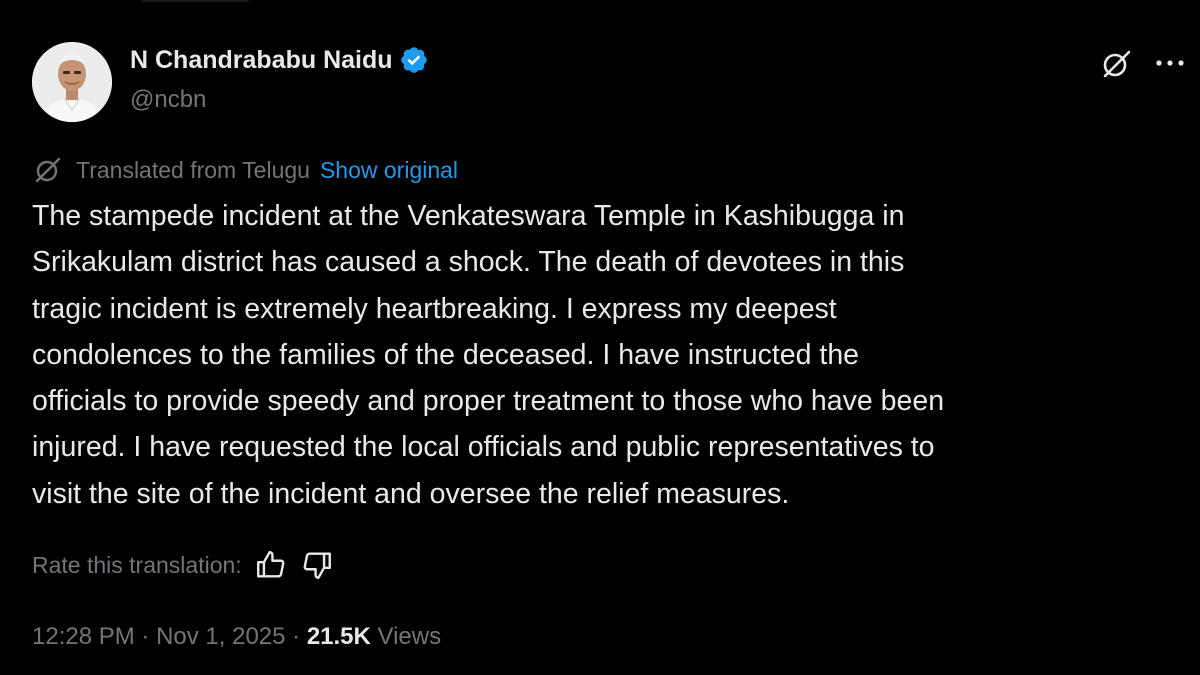 The image size is (1200, 675). I want to click on rate-translation-label: Rate this translation:, so click(137, 565).